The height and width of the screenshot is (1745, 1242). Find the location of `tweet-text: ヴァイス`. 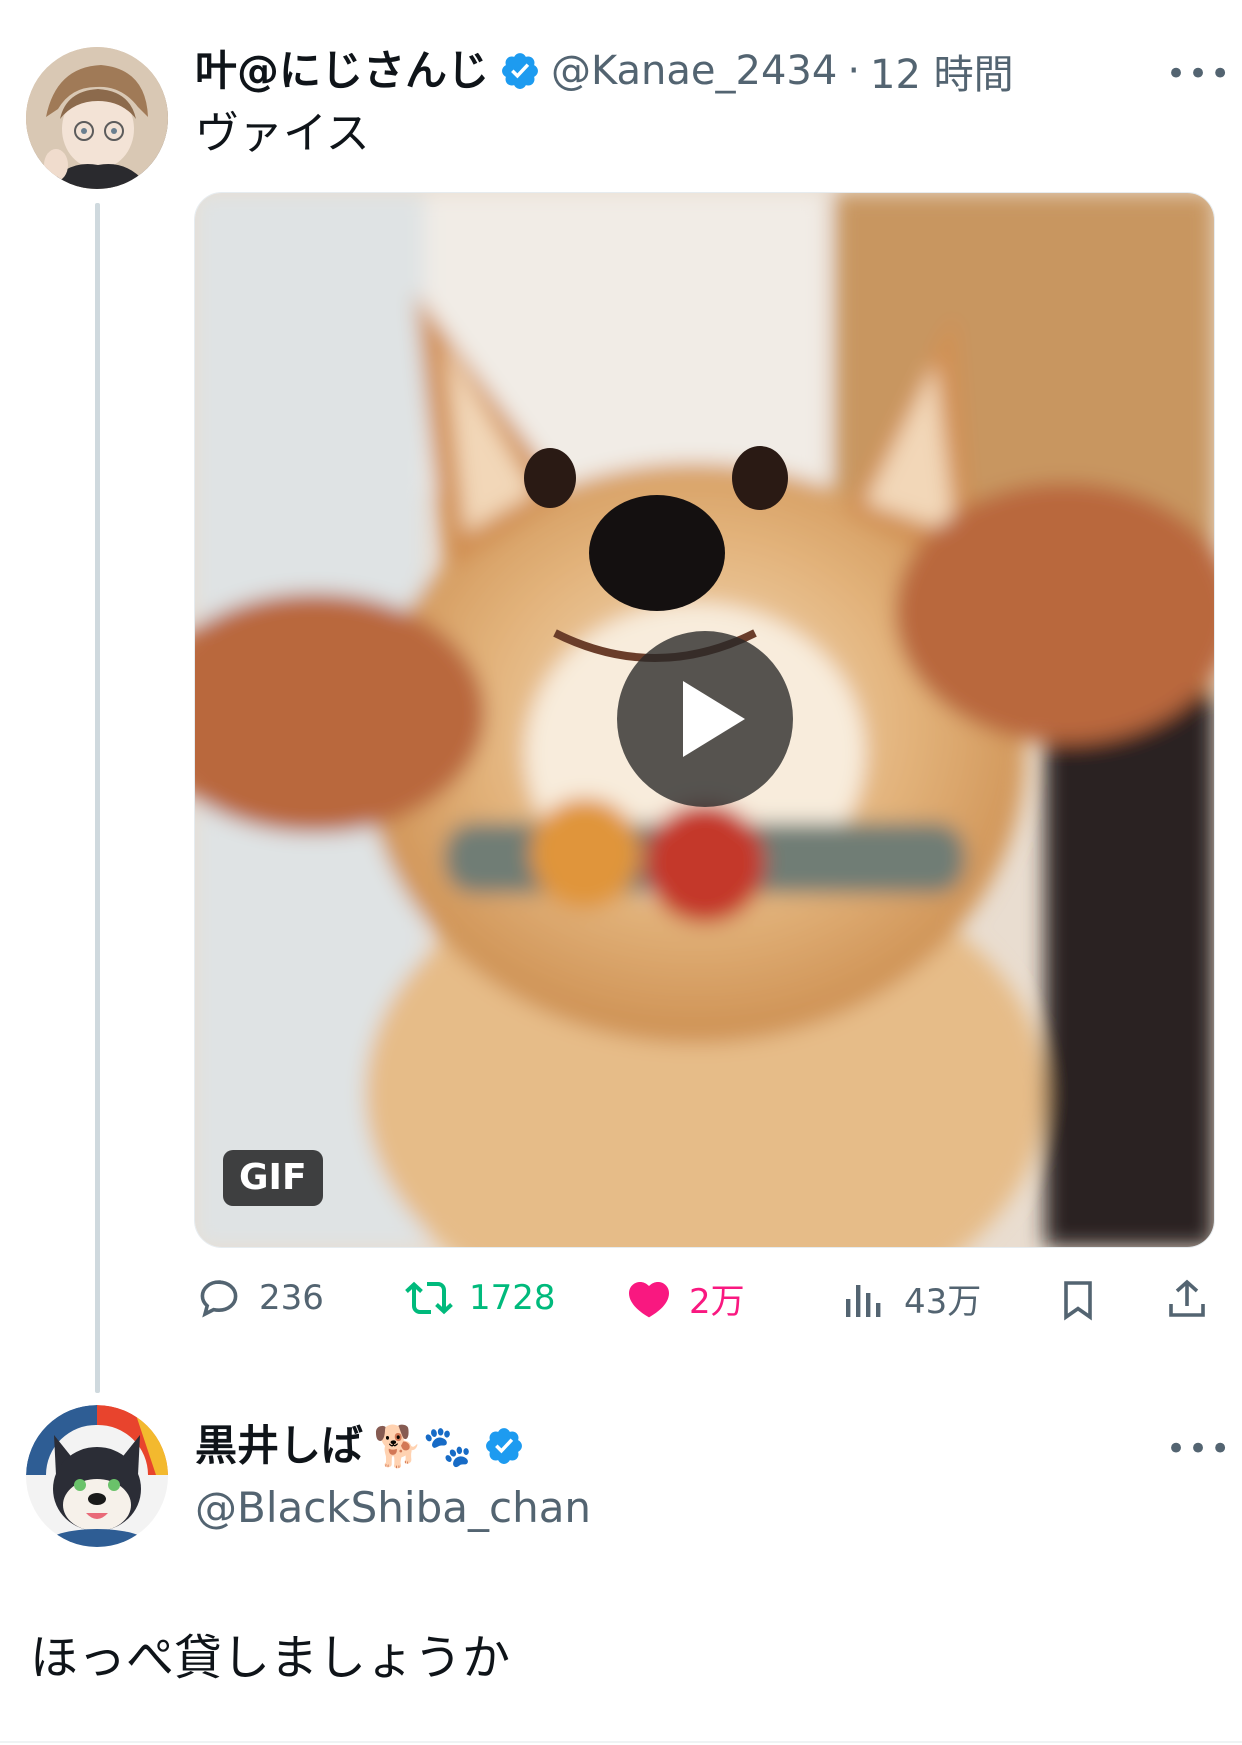

tweet-text: ヴァイス is located at coordinates (282, 133).